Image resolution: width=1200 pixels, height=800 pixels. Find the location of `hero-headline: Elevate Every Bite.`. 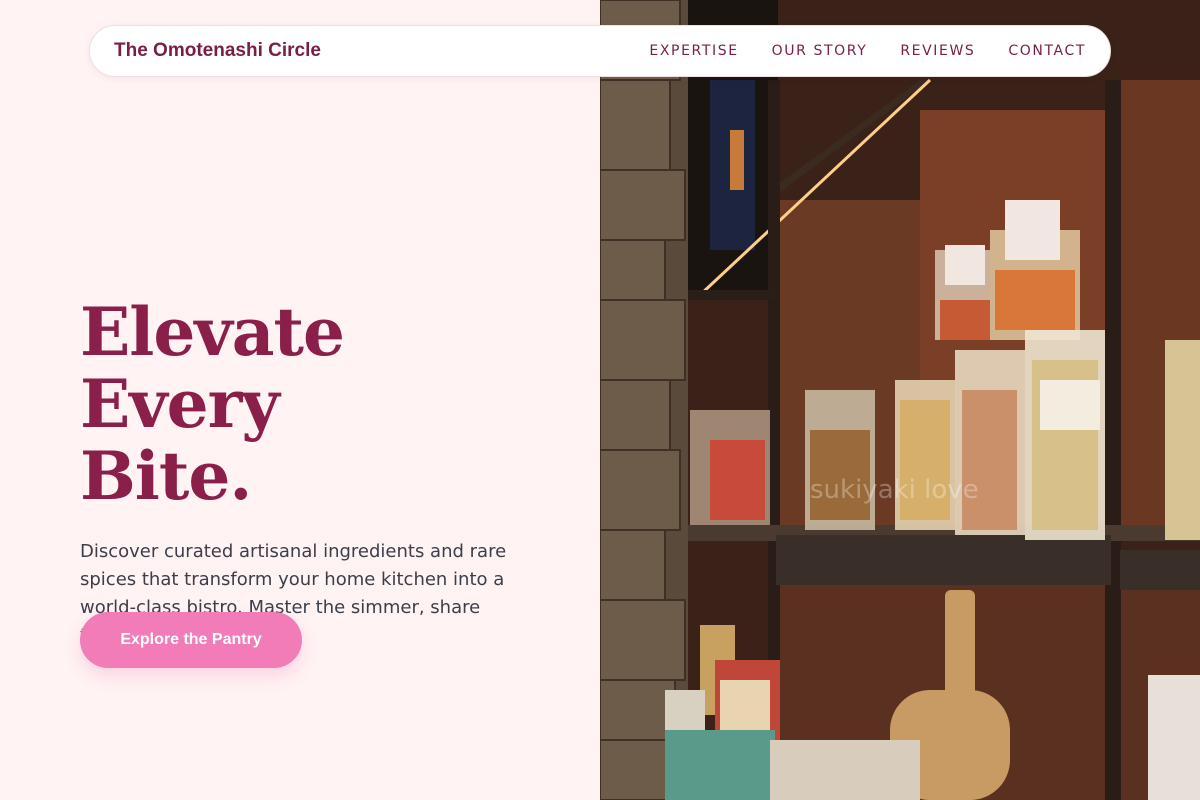

hero-headline: Elevate Every Bite. is located at coordinates (315, 404).